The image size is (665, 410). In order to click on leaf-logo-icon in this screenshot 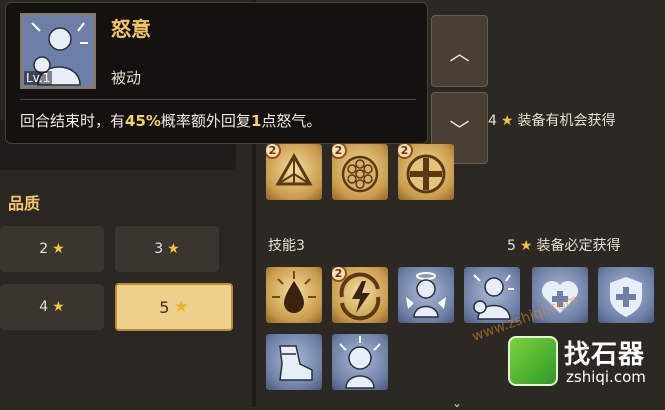, I will do `click(533, 361)`.